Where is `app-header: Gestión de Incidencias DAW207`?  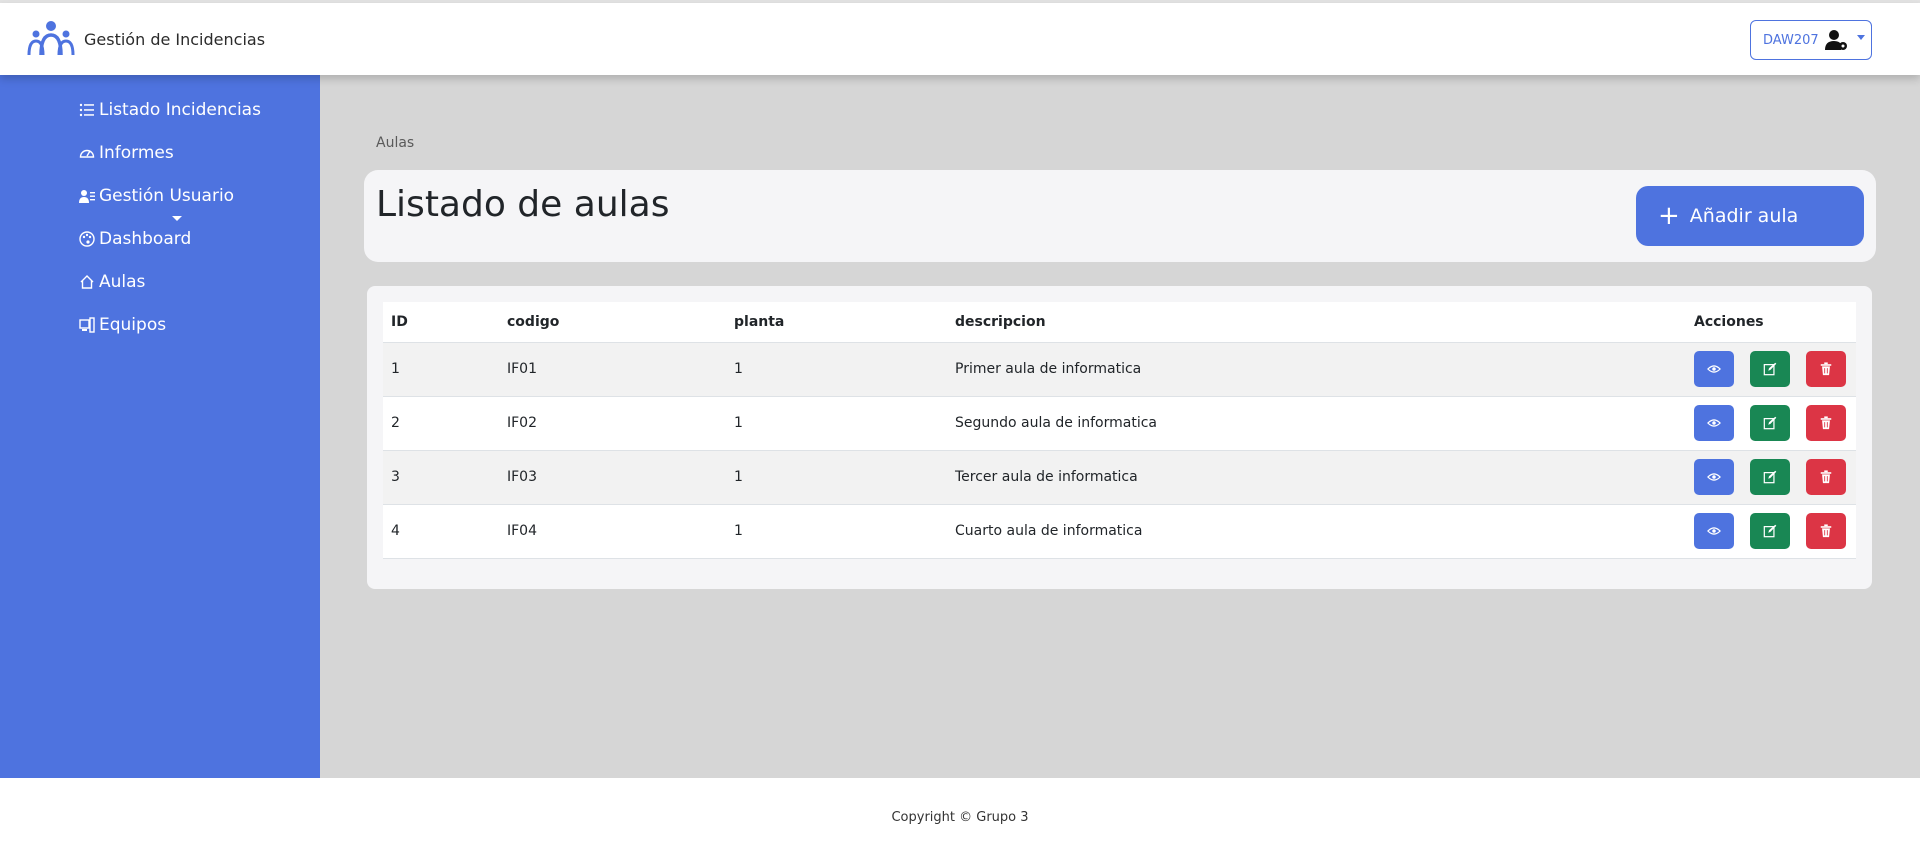
app-header: Gestión de Incidencias DAW207 is located at coordinates (960, 39).